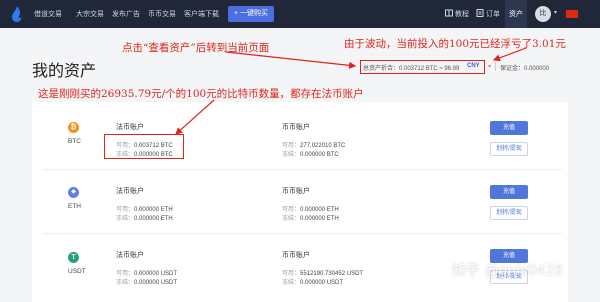 Image resolution: width=600 pixels, height=302 pixels. Describe the element at coordinates (480, 13) in the screenshot. I see `orders-icon` at that location.